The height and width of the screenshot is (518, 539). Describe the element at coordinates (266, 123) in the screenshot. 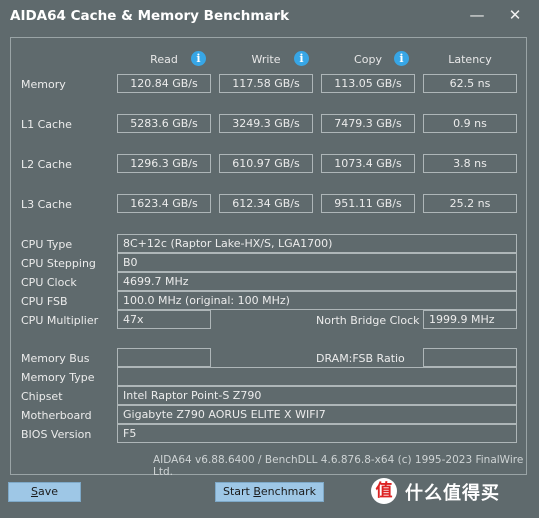

I see `l1-write-value: 3249.3 GB/s` at that location.